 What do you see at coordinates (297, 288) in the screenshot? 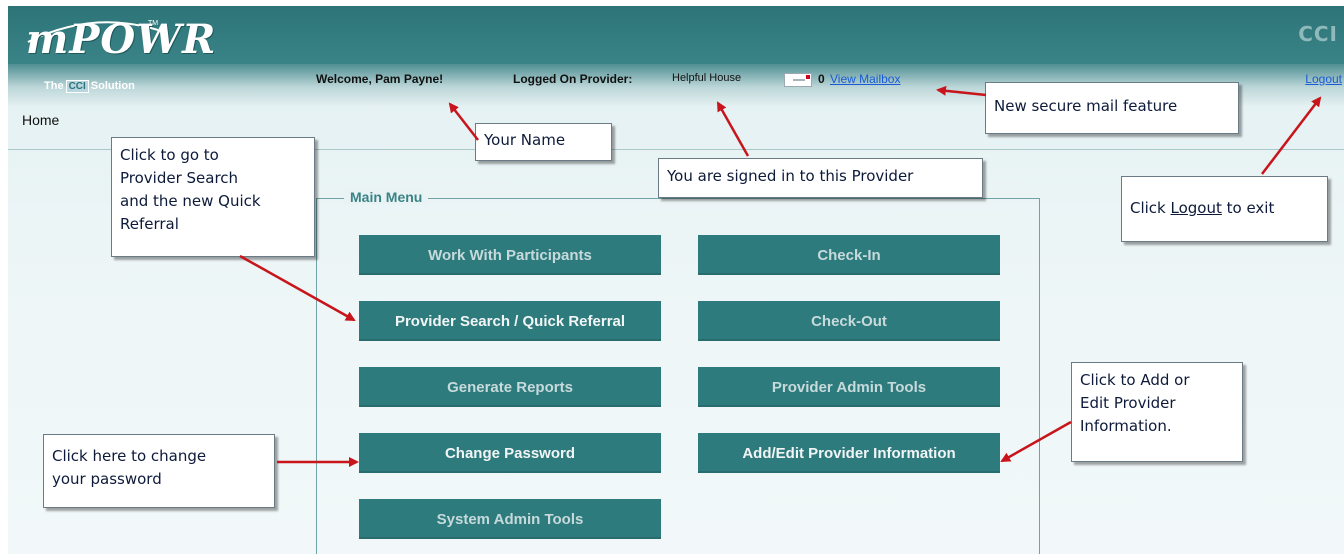
I see `arrow-to-provider-search` at bounding box center [297, 288].